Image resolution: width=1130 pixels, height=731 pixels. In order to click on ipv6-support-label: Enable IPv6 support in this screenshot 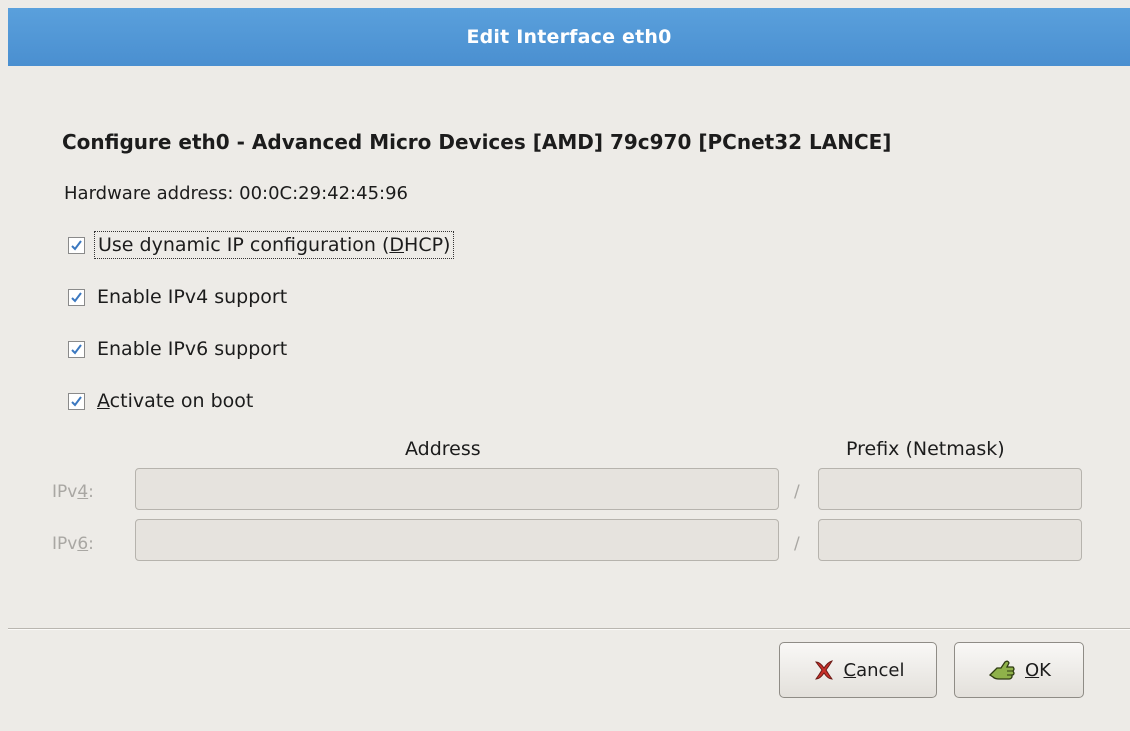, I will do `click(192, 349)`.